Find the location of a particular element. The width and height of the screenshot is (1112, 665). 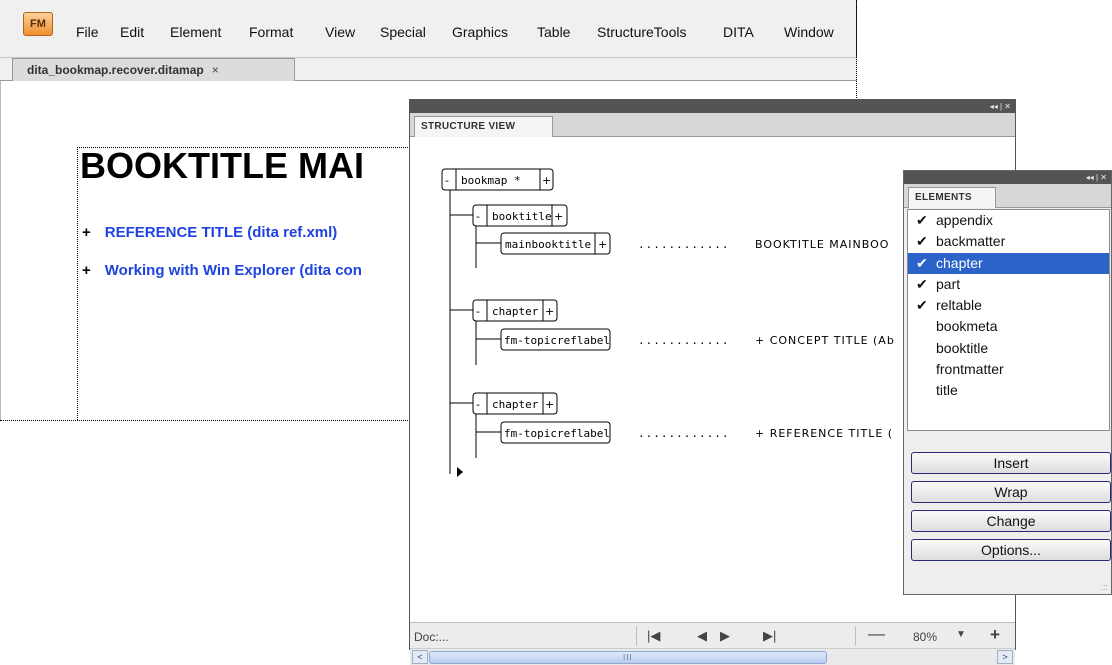

scroll-thumb: III is located at coordinates (628, 657).